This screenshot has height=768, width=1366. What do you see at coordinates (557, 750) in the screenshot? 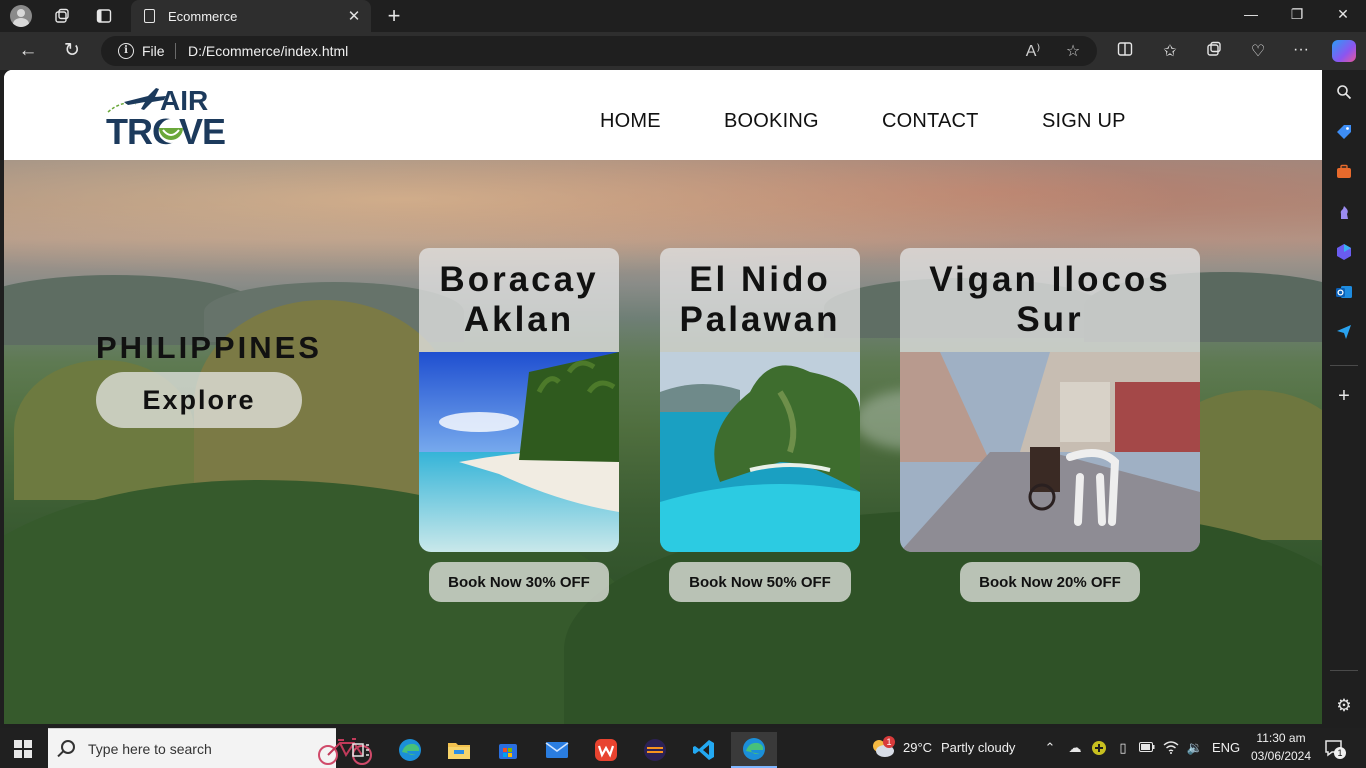
I see `mail-icon` at bounding box center [557, 750].